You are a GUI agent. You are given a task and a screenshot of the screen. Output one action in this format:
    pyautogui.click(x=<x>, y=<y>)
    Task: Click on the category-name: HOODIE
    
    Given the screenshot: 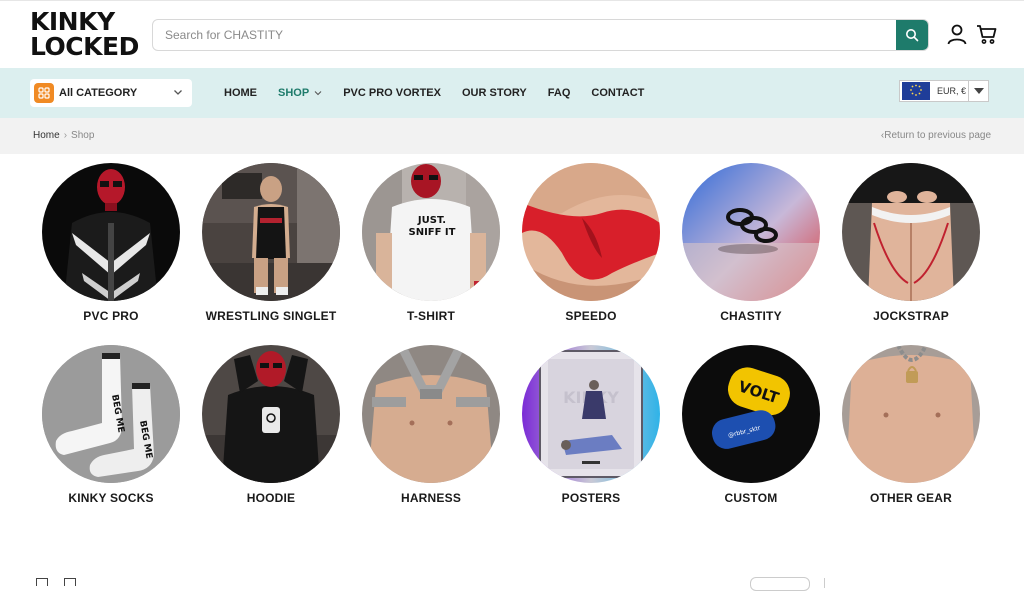 What is the action you would take?
    pyautogui.click(x=271, y=498)
    